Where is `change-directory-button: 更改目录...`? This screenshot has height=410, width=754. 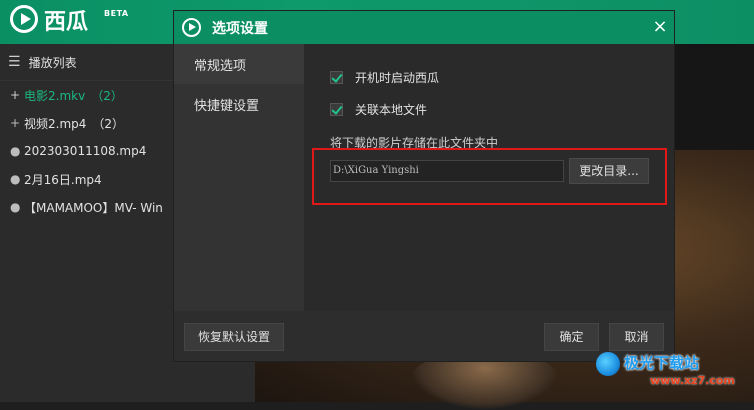
change-directory-button: 更改目录... is located at coordinates (609, 171).